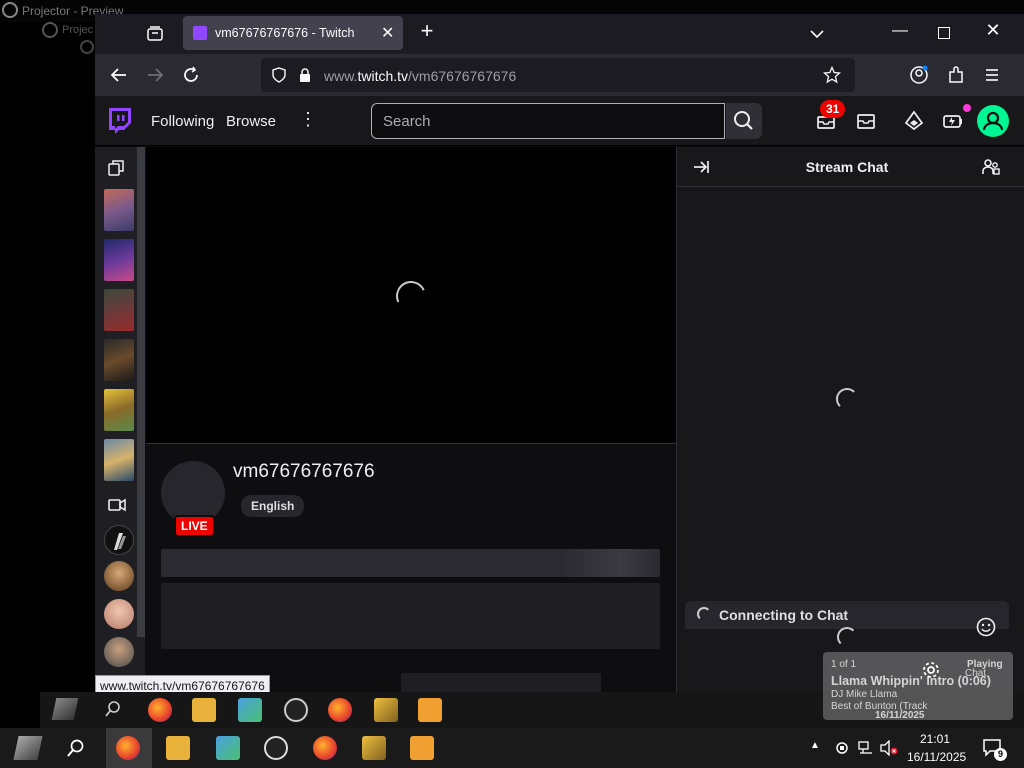 The height and width of the screenshot is (768, 1024). I want to click on live-badge: LIVE, so click(194, 526).